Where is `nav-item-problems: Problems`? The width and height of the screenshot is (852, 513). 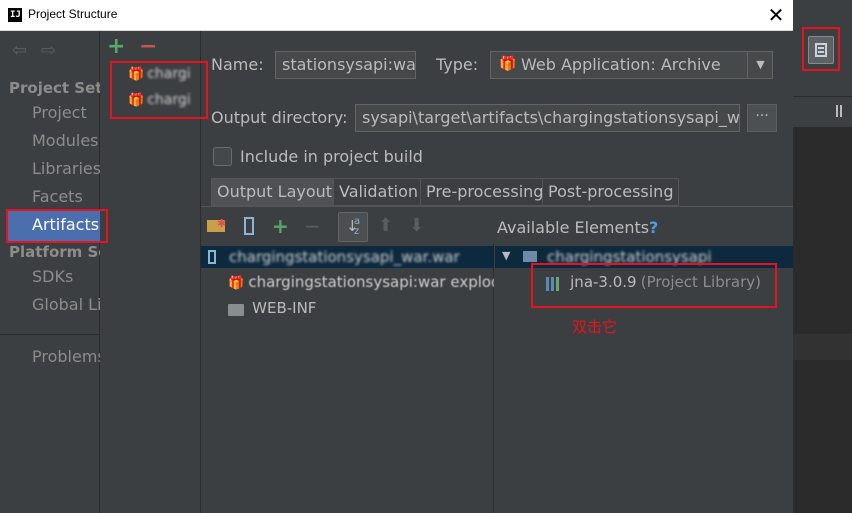
nav-item-problems: Problems is located at coordinates (66, 356).